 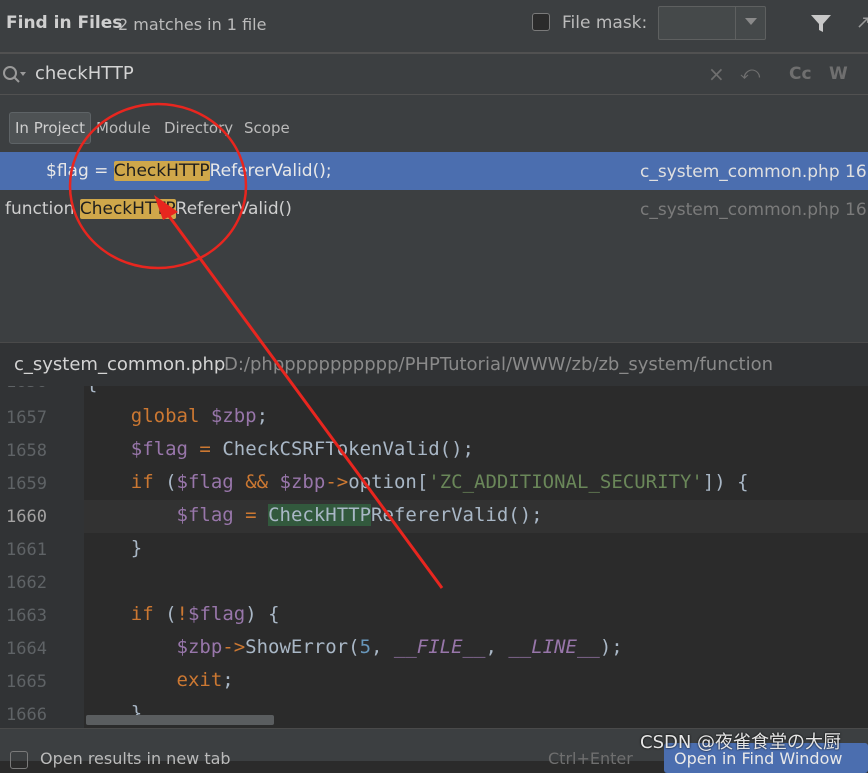 What do you see at coordinates (42, 209) in the screenshot?
I see `result-prefix: function` at bounding box center [42, 209].